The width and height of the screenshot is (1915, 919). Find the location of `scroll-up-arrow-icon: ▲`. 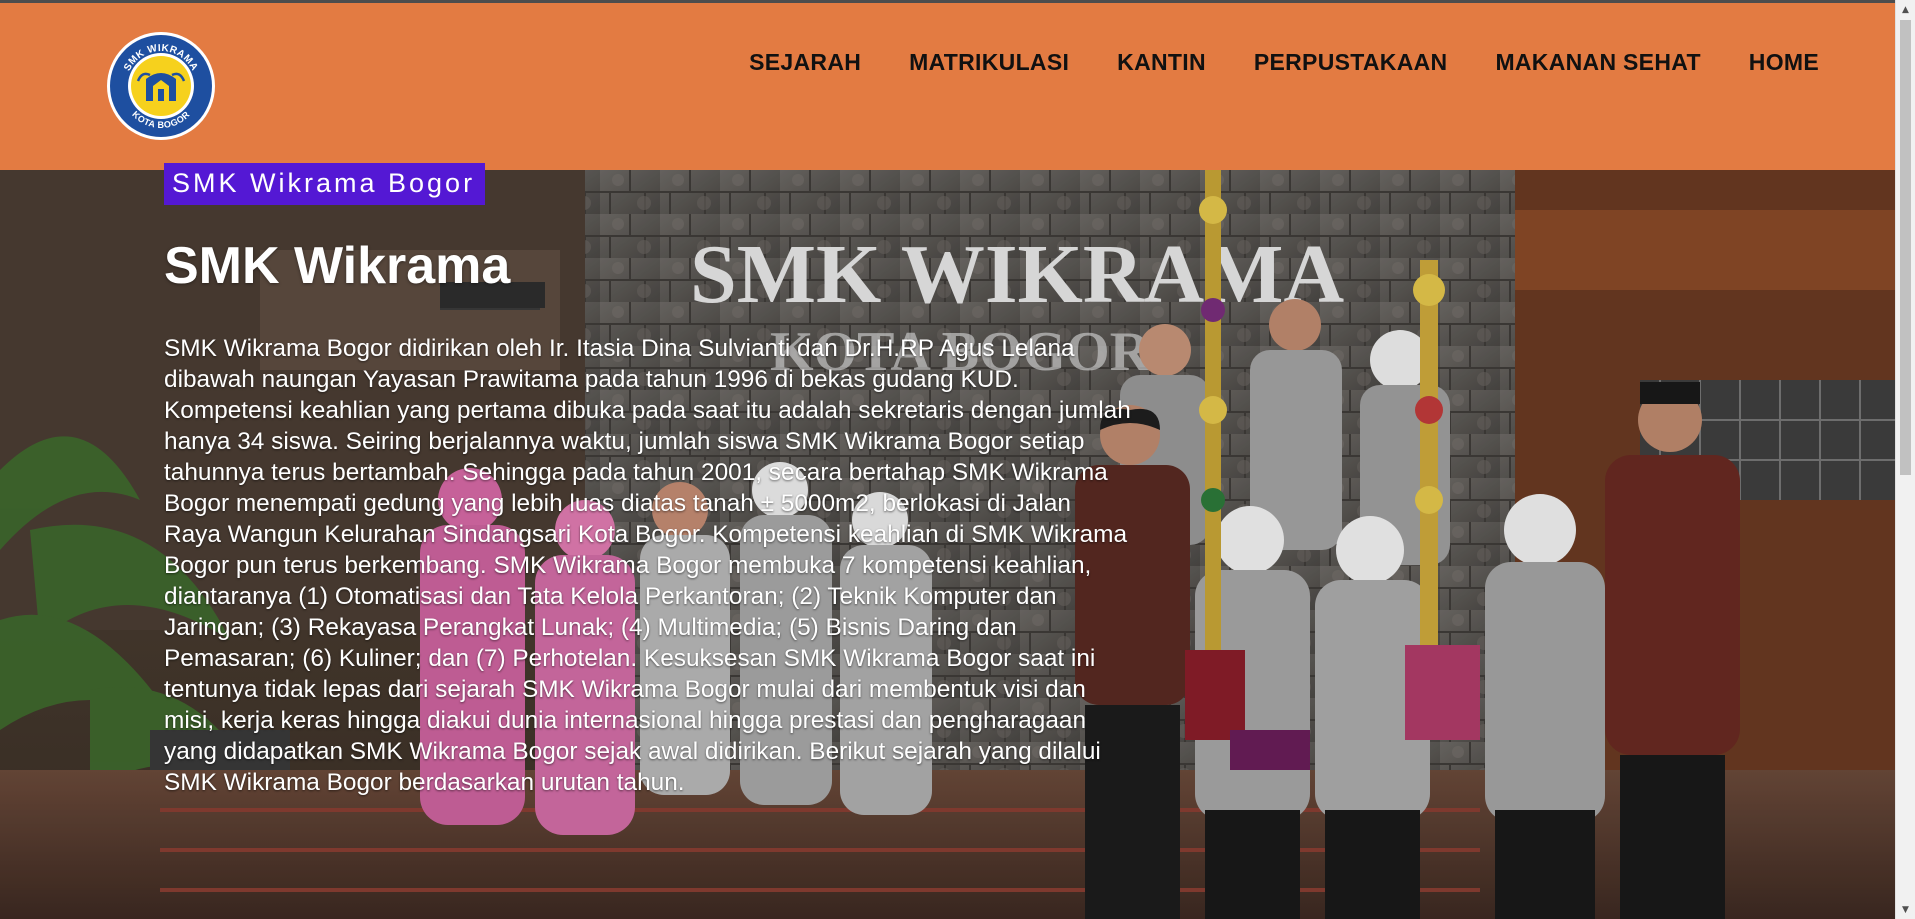

scroll-up-arrow-icon: ▲ is located at coordinates (1905, 9).